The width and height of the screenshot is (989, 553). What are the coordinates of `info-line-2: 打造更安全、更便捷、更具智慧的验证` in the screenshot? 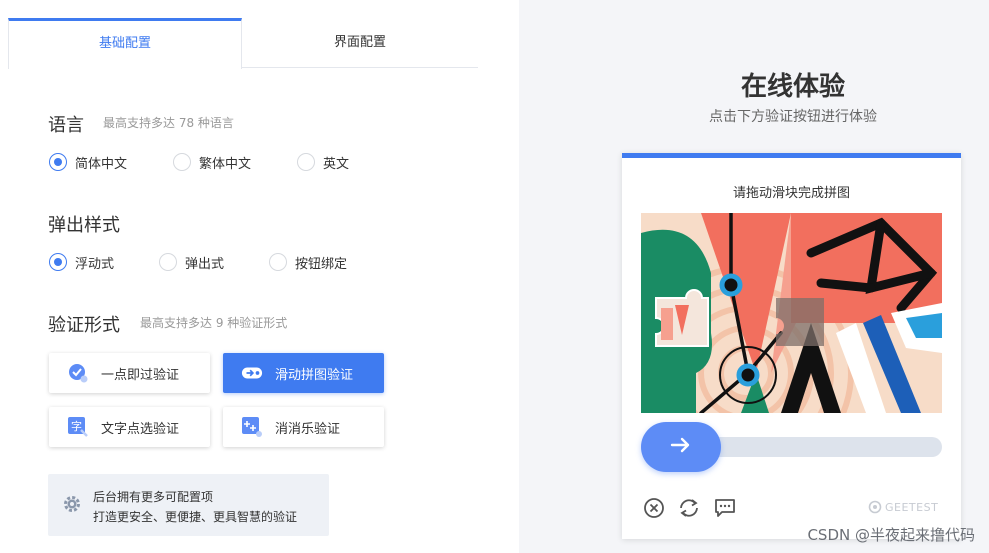 It's located at (195, 517).